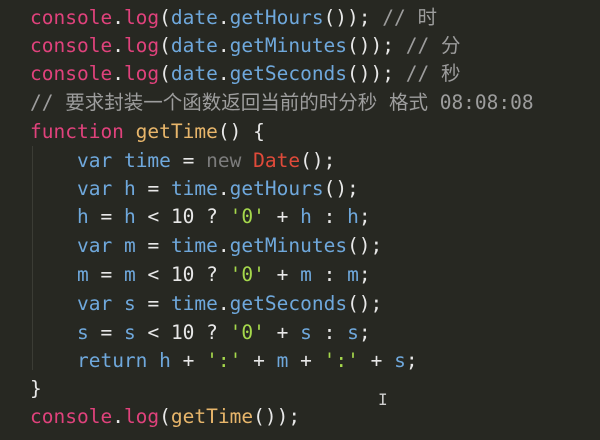 This screenshot has height=440, width=600. Describe the element at coordinates (224, 160) in the screenshot. I see `code-token: new` at that location.